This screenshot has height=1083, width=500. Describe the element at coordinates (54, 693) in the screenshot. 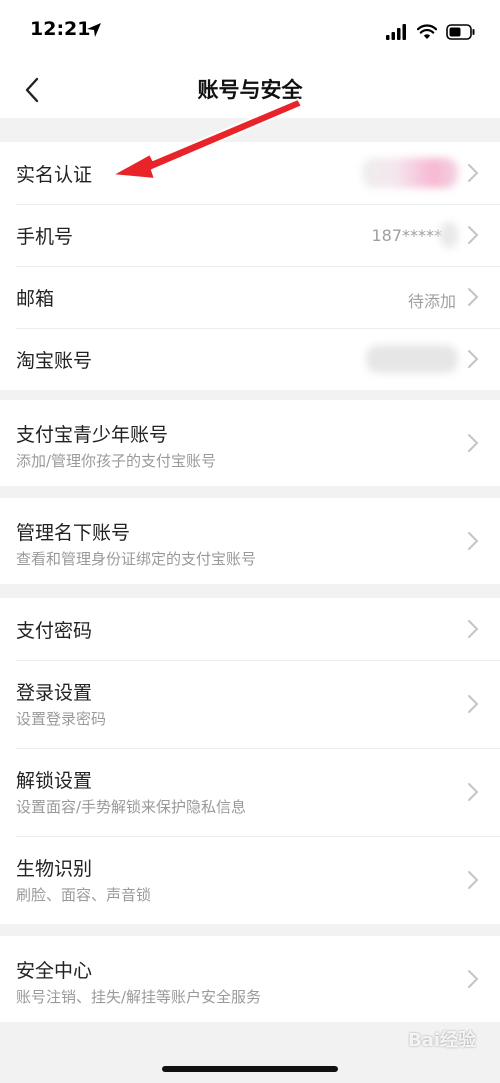

I see `row-label: 登录设置` at that location.